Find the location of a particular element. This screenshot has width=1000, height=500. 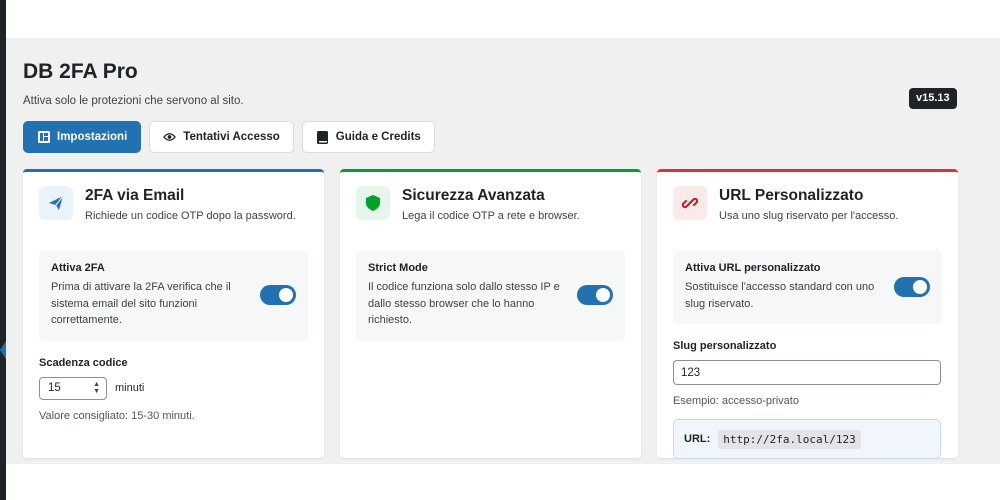

option-title: Strict Mode is located at coordinates (398, 268).